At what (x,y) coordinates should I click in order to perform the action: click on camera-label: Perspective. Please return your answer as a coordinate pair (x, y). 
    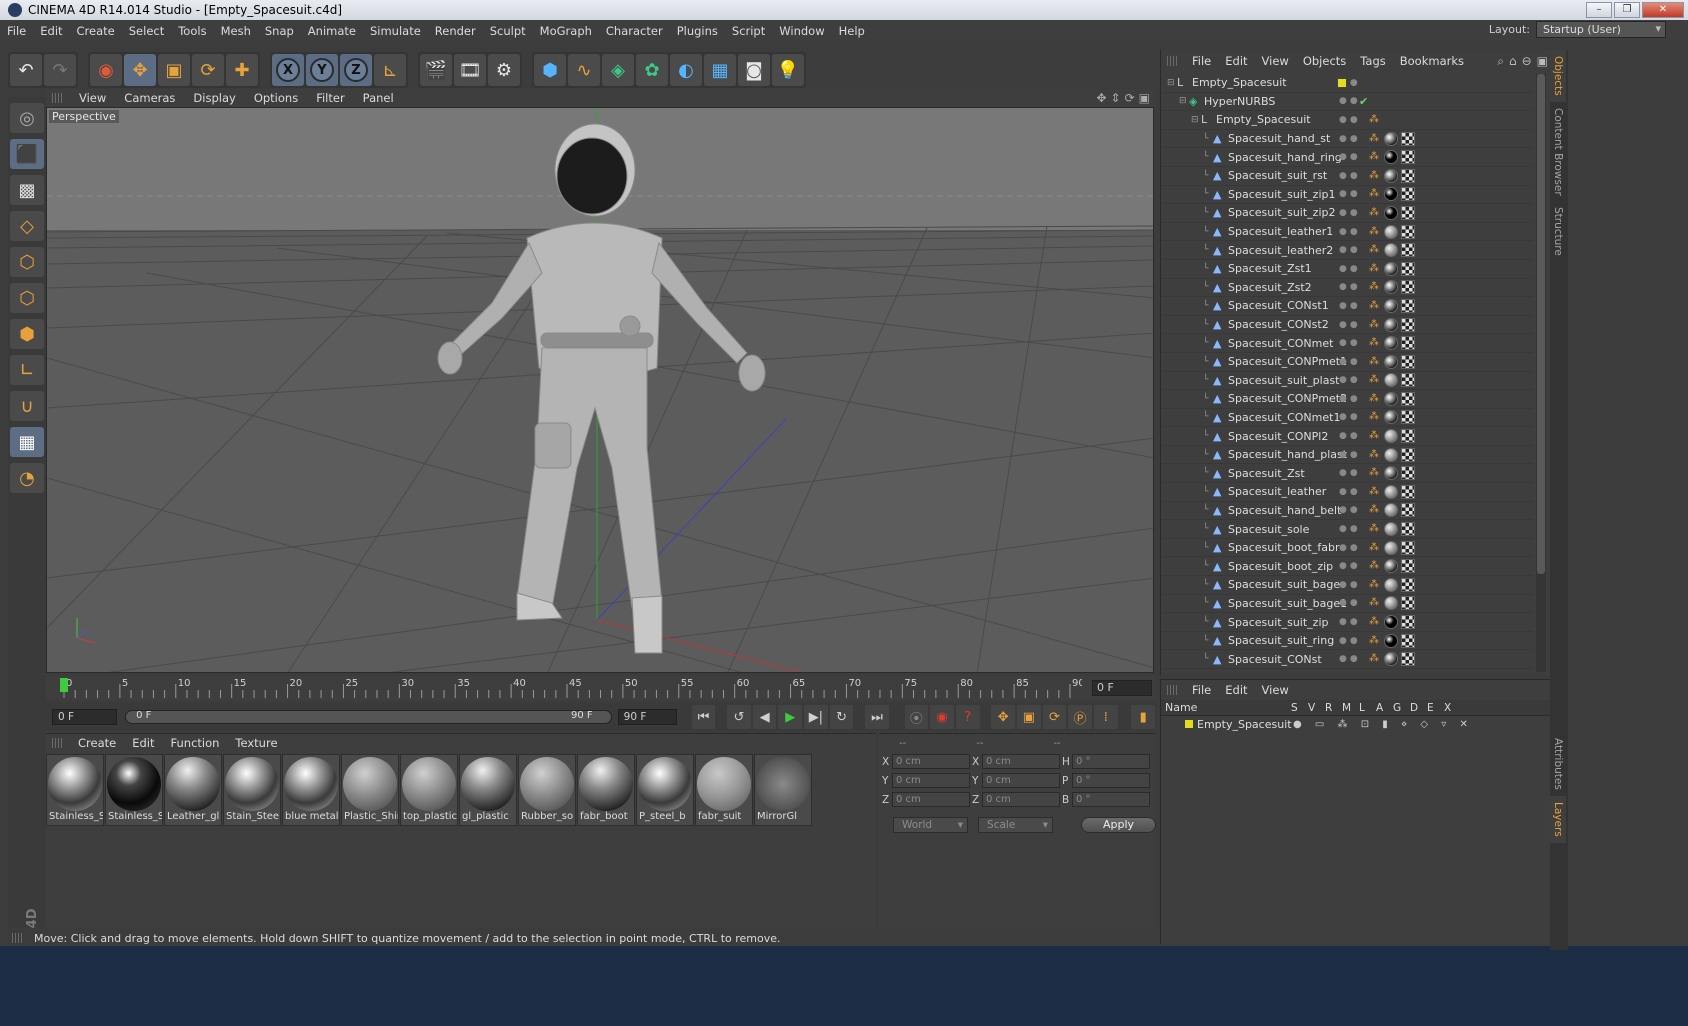
    Looking at the image, I should click on (84, 116).